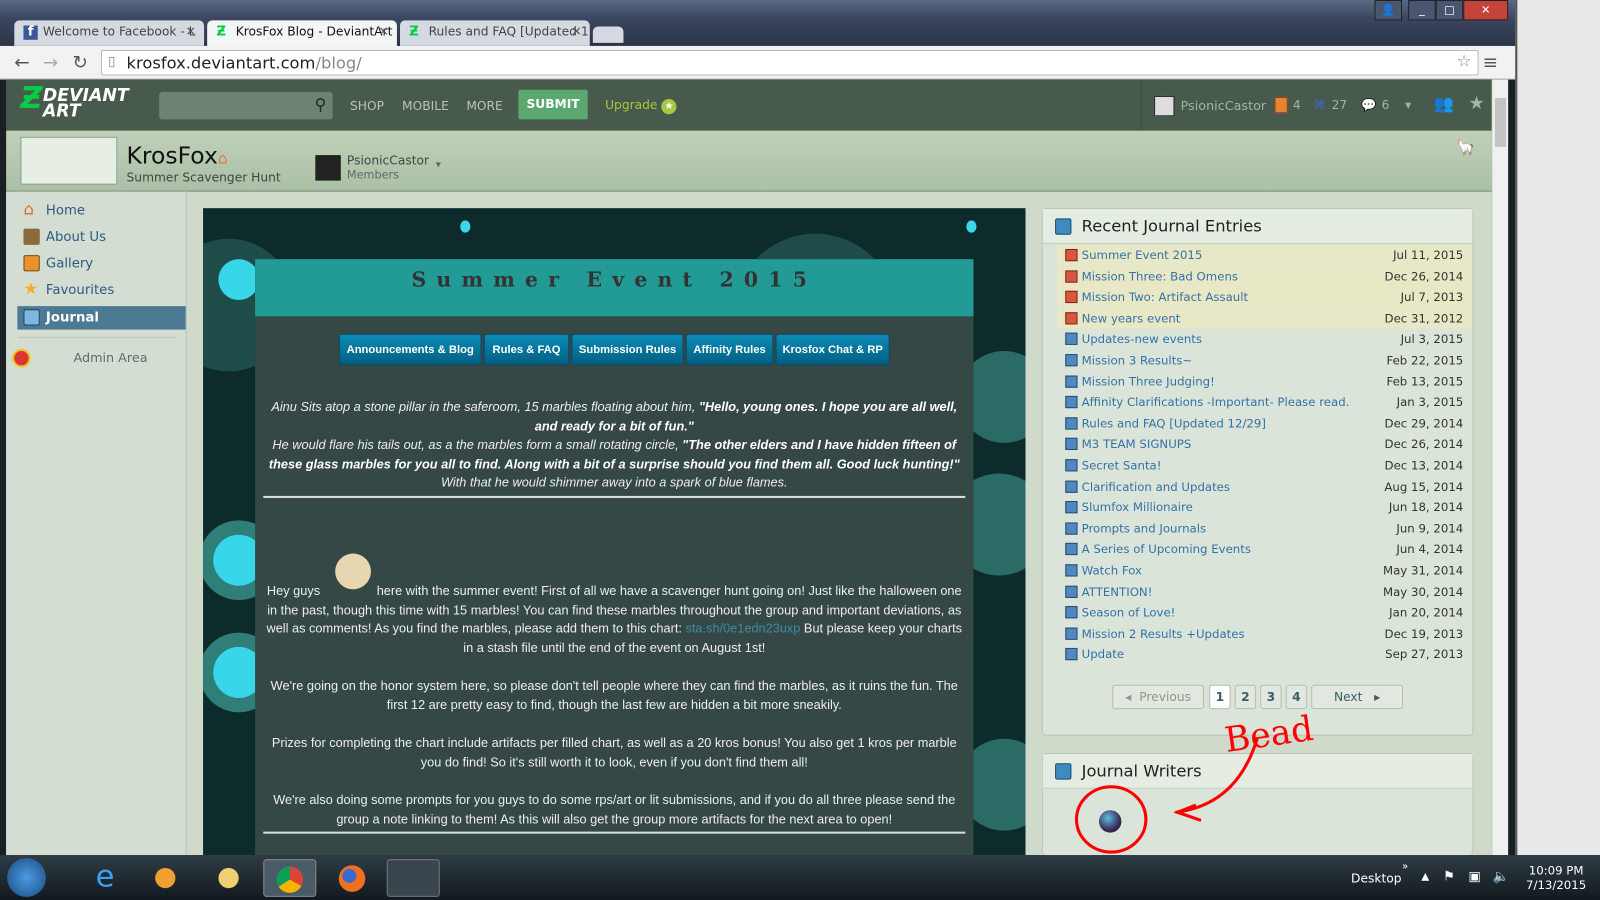 This screenshot has width=1600, height=900. Describe the element at coordinates (1490, 62) in the screenshot. I see `menu-icon: ≡` at that location.